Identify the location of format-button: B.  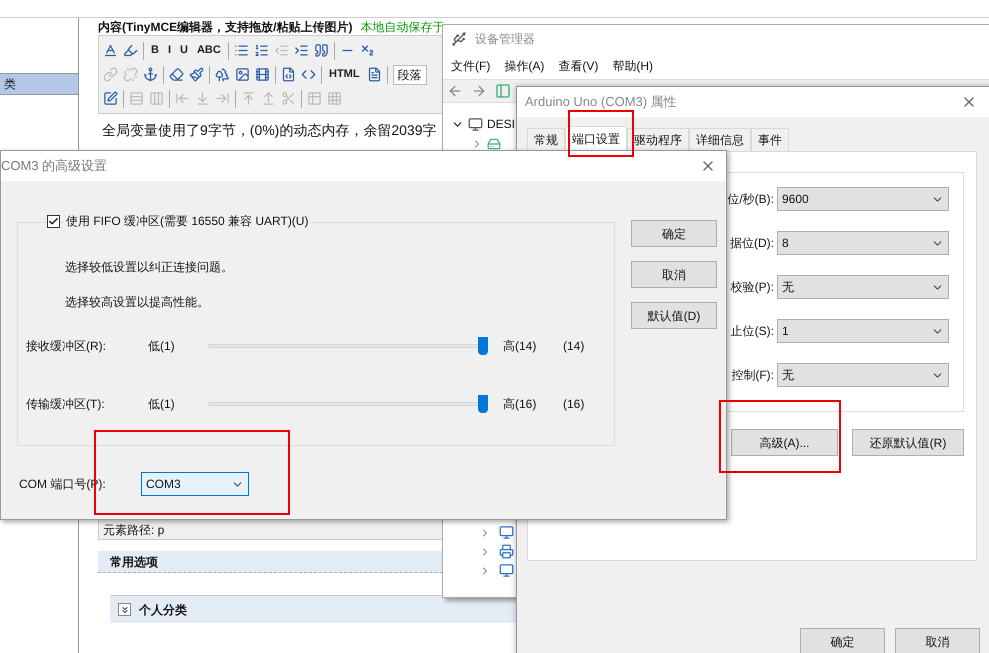
(155, 50).